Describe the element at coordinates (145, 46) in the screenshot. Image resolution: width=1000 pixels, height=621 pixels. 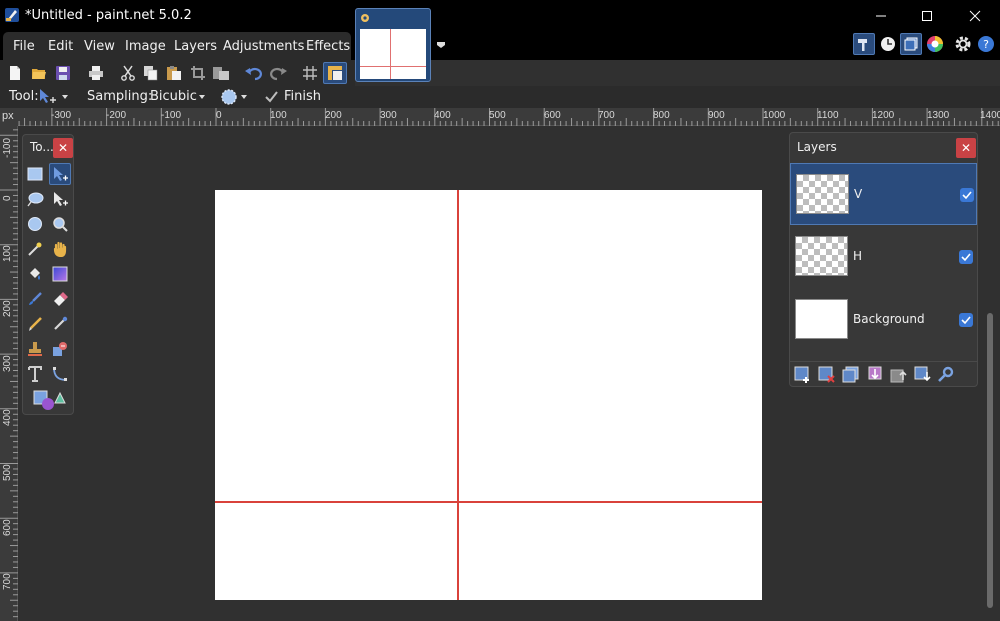
I see `menu-image: Image` at that location.